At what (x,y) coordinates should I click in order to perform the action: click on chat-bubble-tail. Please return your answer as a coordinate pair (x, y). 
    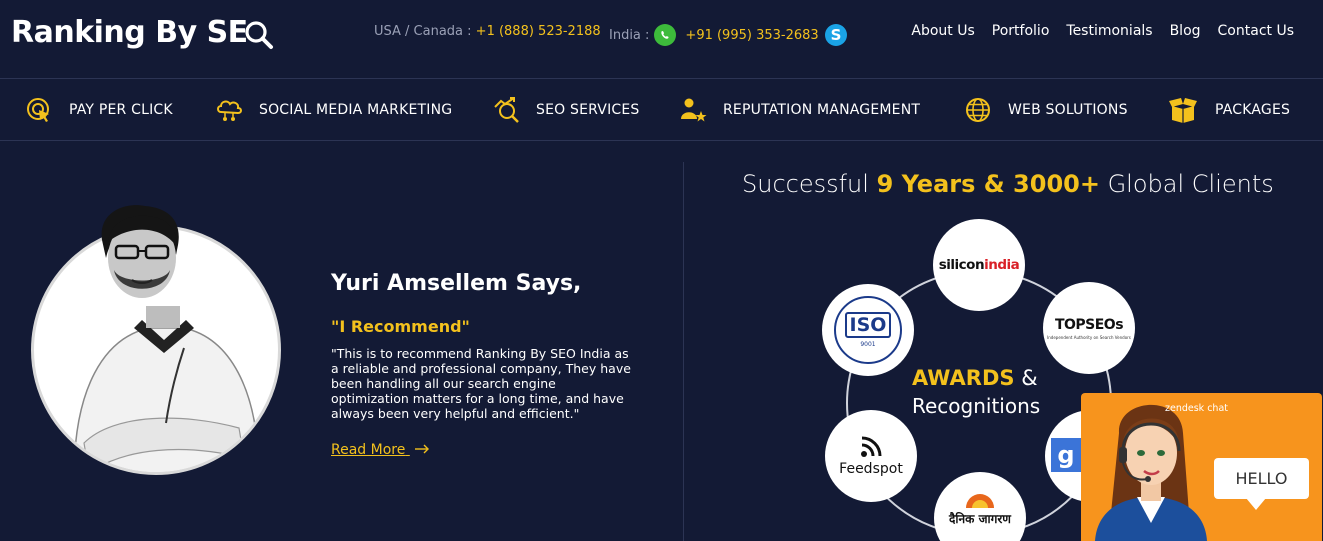
    Looking at the image, I should click on (1256, 504).